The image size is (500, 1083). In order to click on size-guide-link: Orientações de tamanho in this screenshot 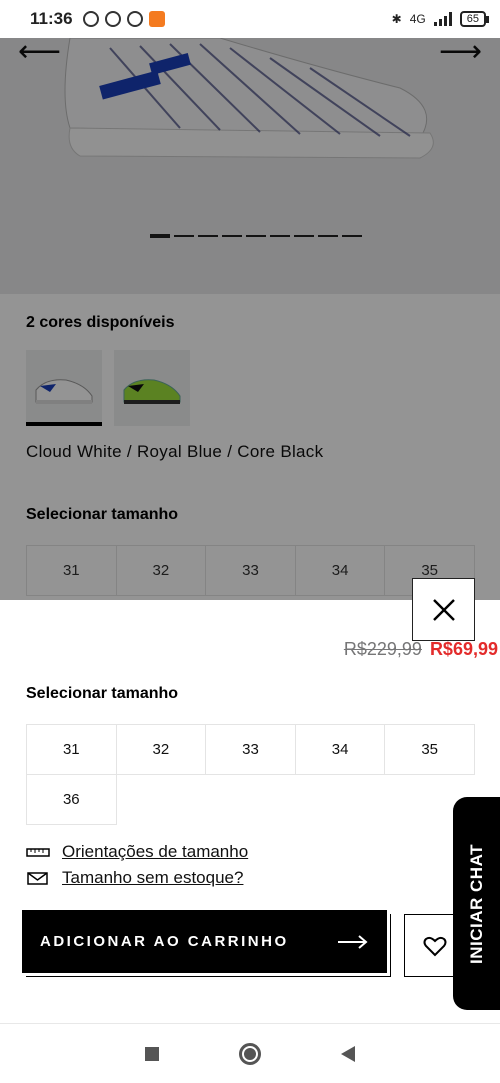, I will do `click(137, 852)`.